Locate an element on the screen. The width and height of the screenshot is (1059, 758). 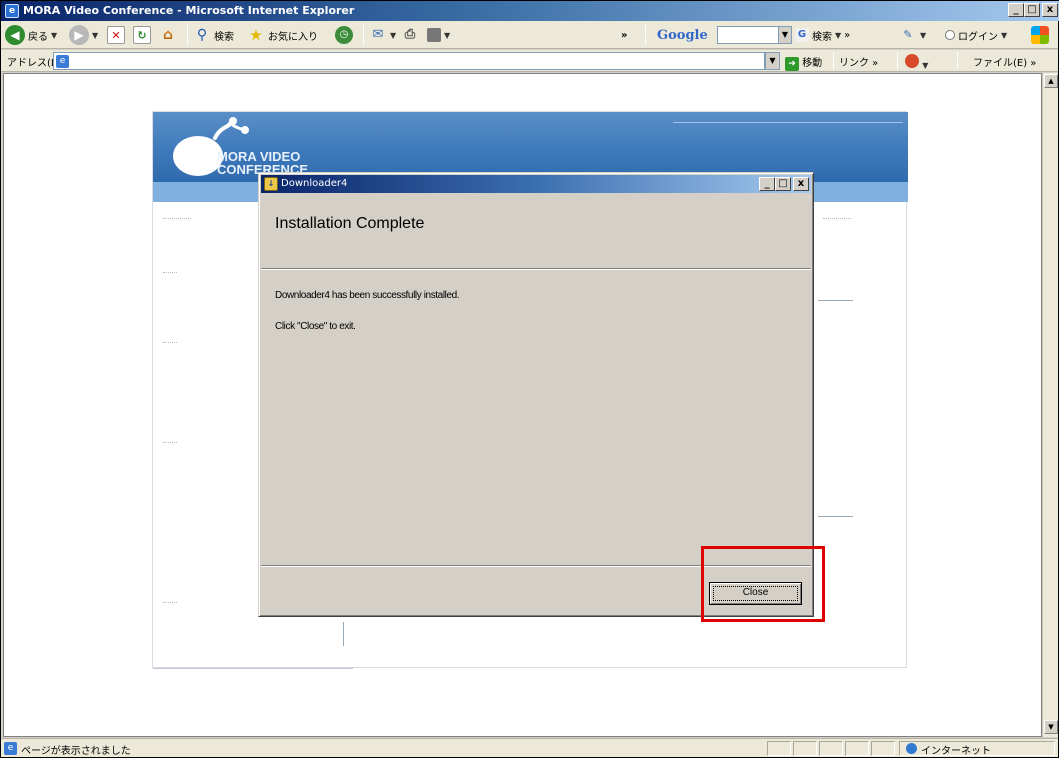
refresh-icon: ↻ is located at coordinates (142, 35).